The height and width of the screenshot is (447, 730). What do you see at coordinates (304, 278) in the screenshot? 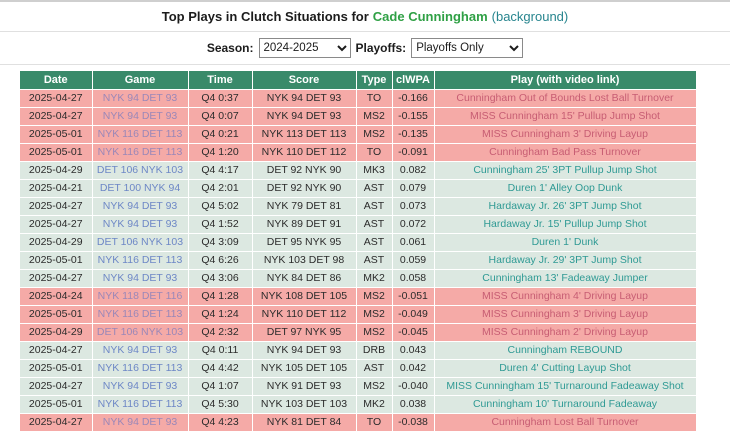
I see `score-cell: NYK 84 DET 86` at bounding box center [304, 278].